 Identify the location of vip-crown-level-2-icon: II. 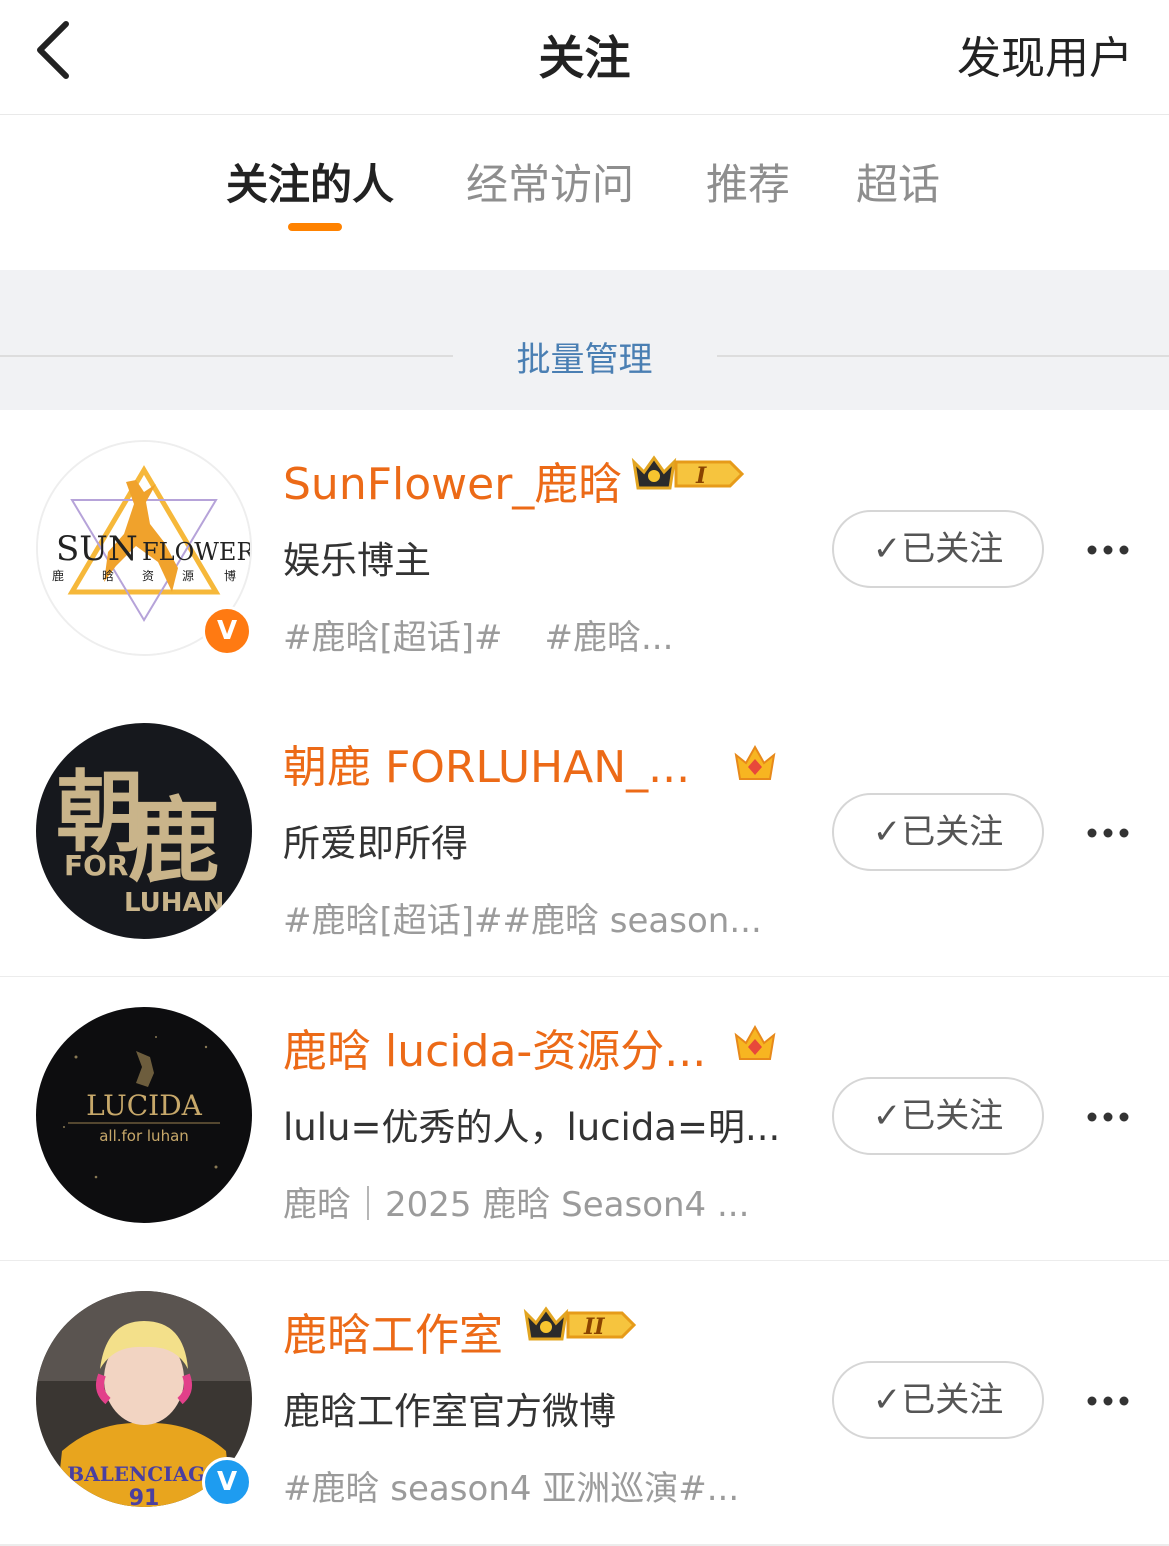
(580, 1323).